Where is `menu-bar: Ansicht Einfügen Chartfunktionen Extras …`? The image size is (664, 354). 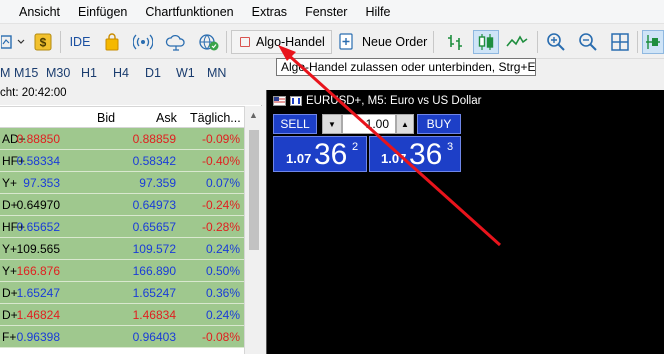
menu-bar: Ansicht Einfügen Chartfunktionen Extras … is located at coordinates (332, 12).